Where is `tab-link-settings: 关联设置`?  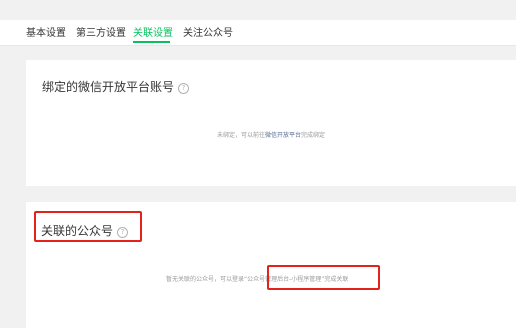 tab-link-settings: 关联设置 is located at coordinates (153, 34).